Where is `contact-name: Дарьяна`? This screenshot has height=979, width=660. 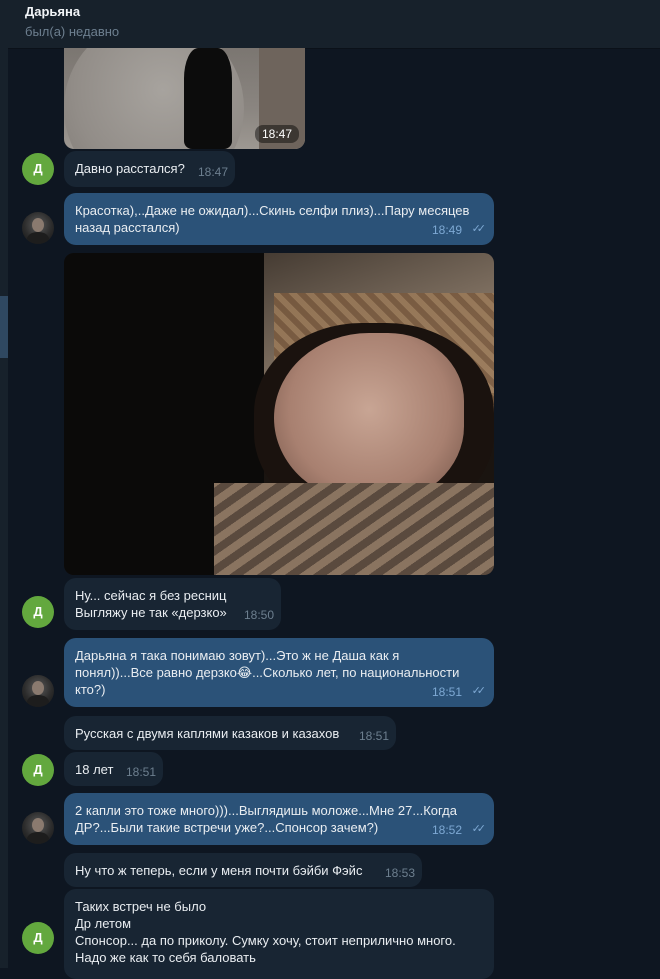
contact-name: Дарьяна is located at coordinates (52, 11).